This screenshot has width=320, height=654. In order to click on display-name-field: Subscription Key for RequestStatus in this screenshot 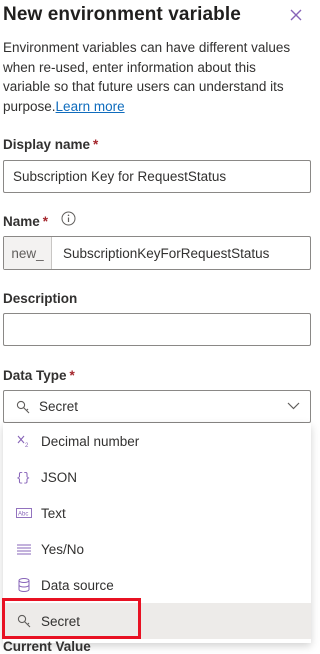, I will do `click(157, 176)`.